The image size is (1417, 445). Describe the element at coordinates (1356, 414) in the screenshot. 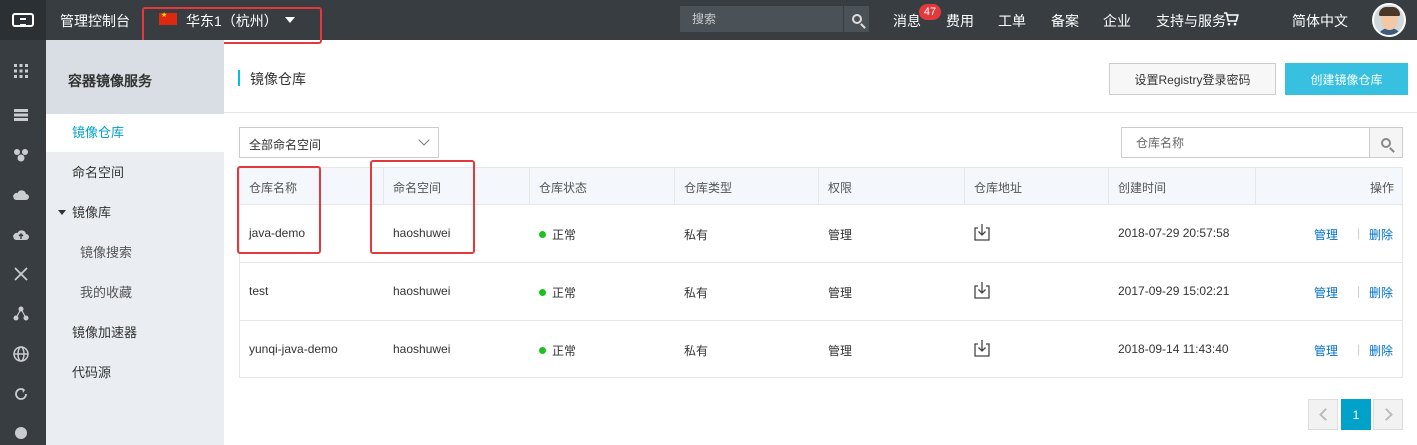

I see `page-1-button: 1` at that location.